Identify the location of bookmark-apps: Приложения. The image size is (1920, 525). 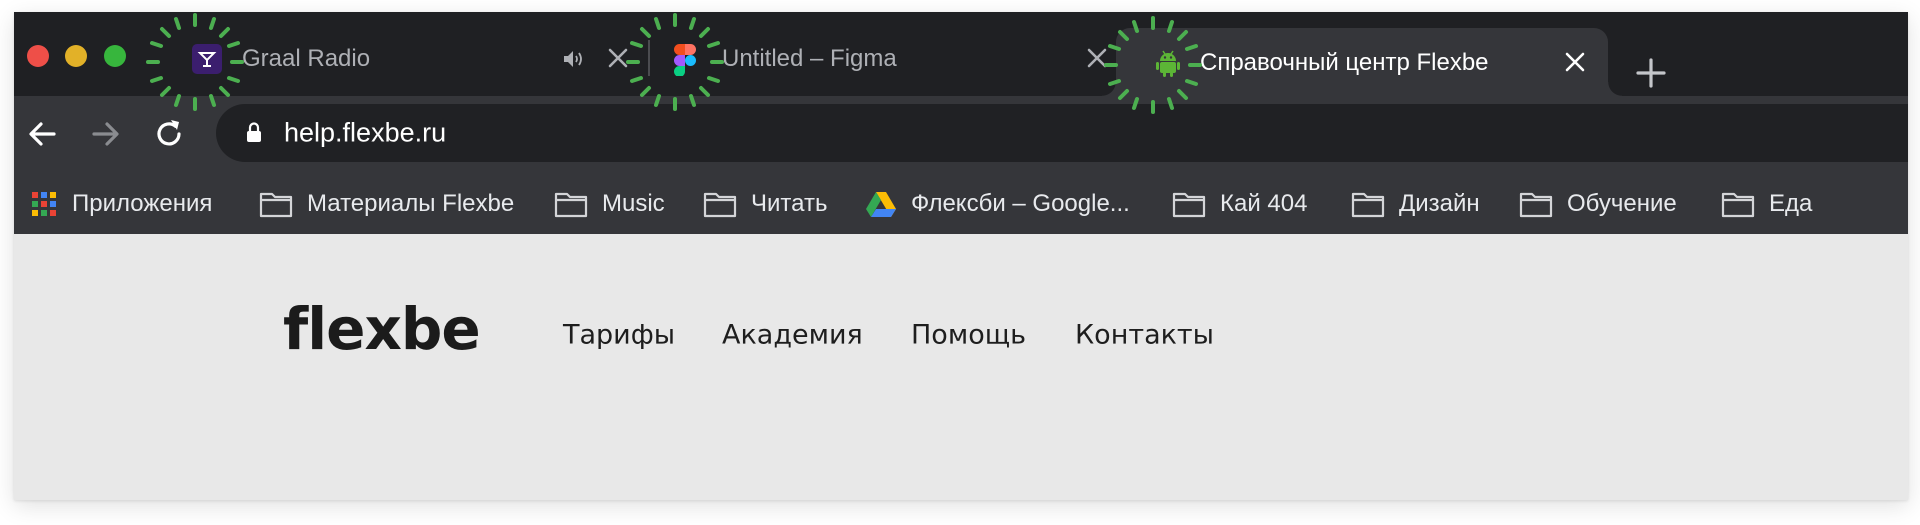
(121, 204).